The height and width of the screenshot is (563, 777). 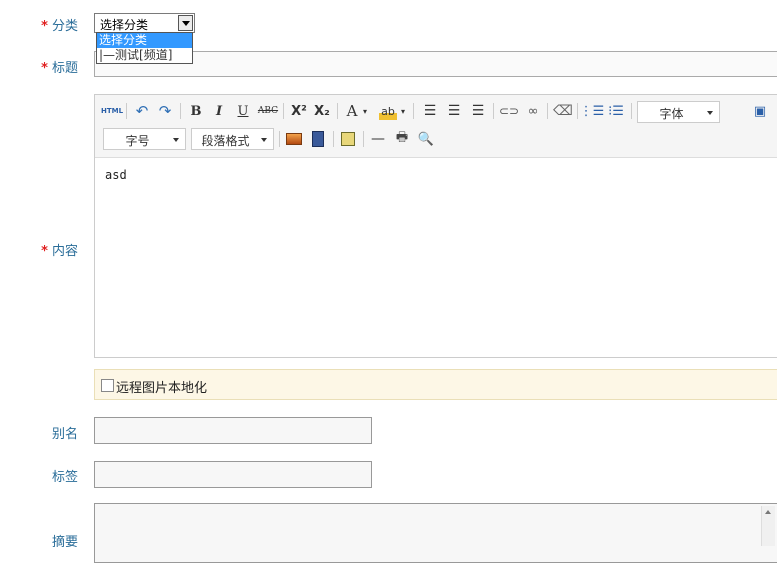 What do you see at coordinates (563, 111) in the screenshot?
I see `eraser-icon: ⌫` at bounding box center [563, 111].